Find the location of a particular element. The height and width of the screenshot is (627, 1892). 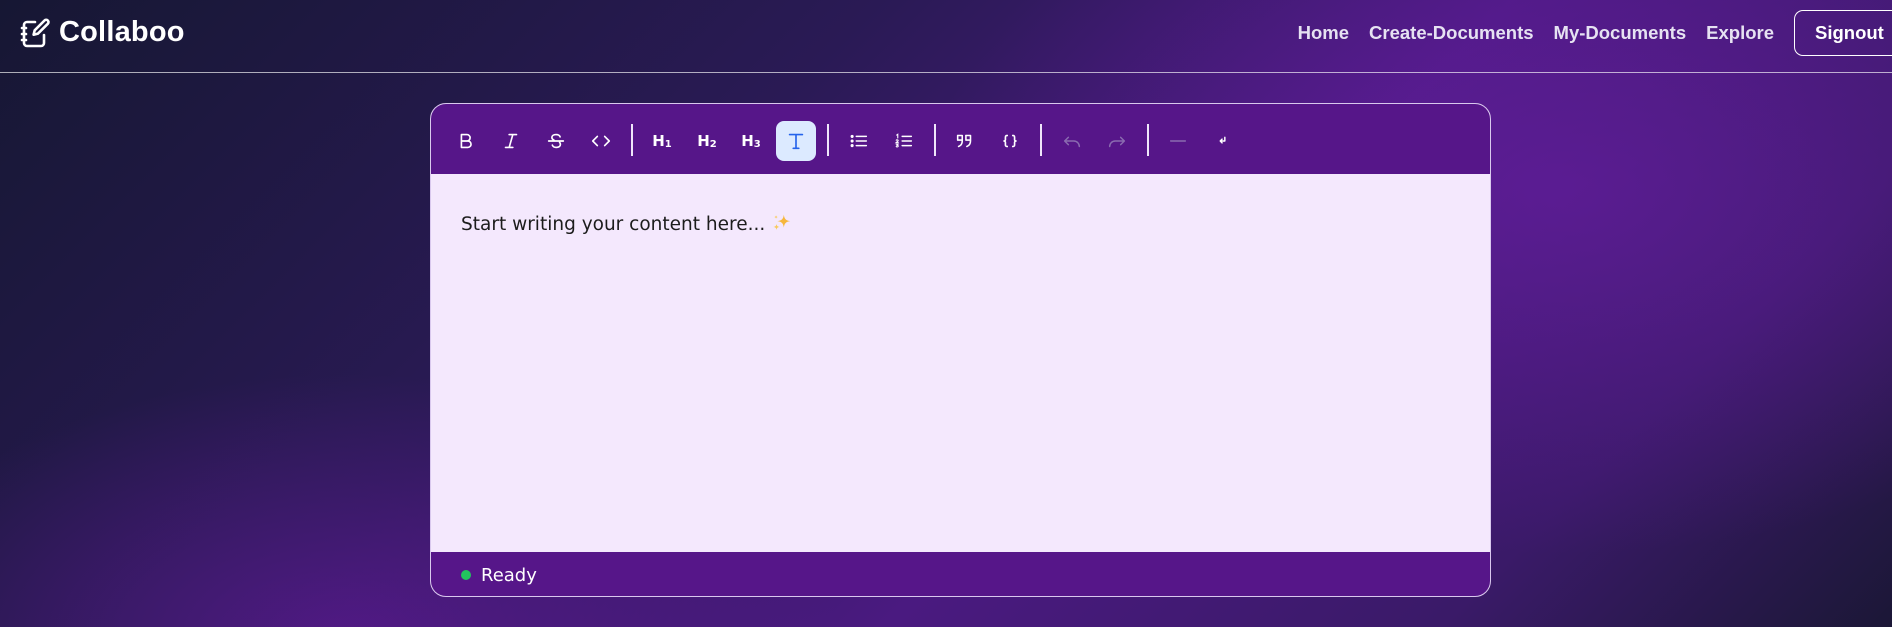

brand: Collaboo is located at coordinates (102, 32).